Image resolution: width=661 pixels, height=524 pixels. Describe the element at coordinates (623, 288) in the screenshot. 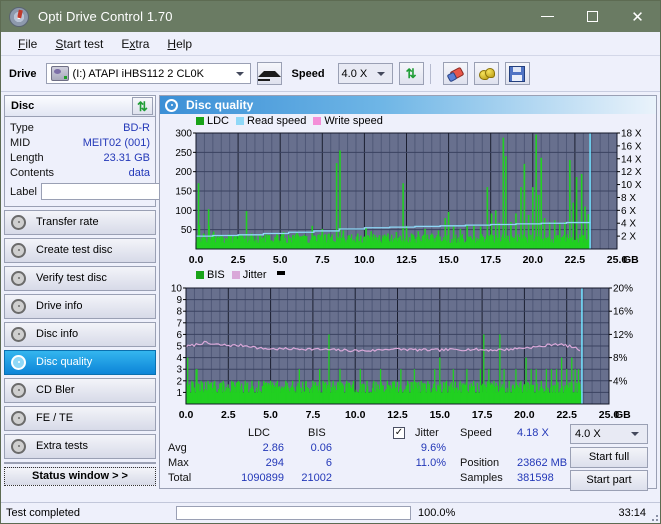

I see `svg-text: 20%` at that location.